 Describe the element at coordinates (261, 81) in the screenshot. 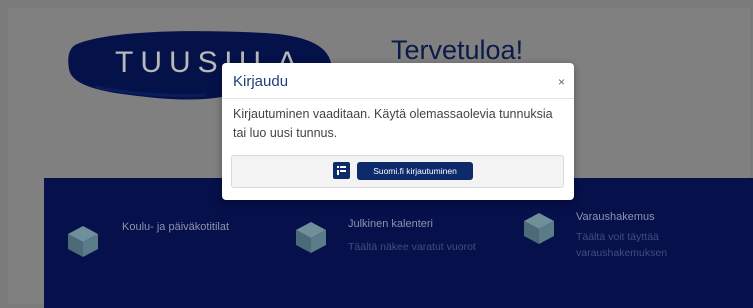

I see `modal-title: Kirjaudu` at that location.